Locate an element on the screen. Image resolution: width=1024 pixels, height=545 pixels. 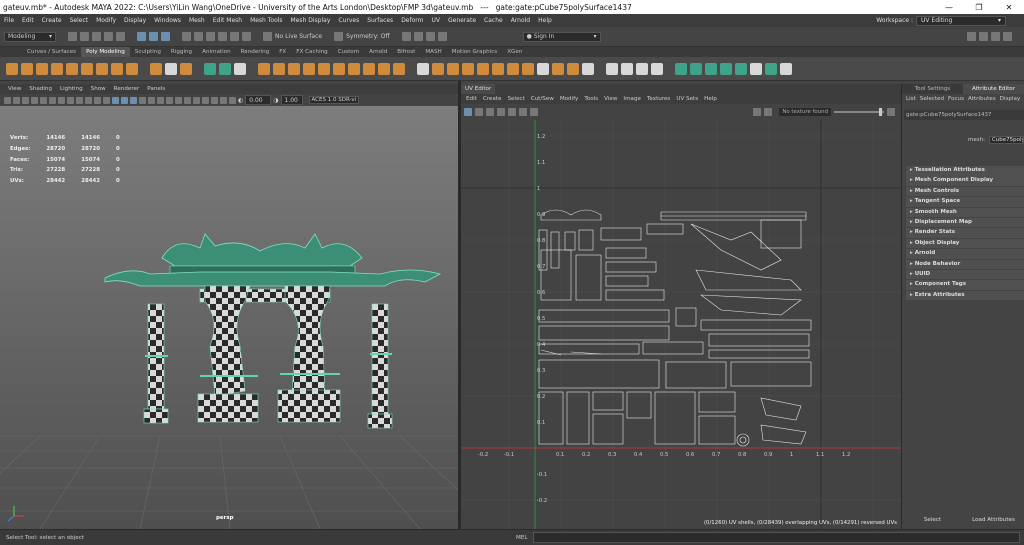
use-all-lights-icon is located at coordinates (151, 100).